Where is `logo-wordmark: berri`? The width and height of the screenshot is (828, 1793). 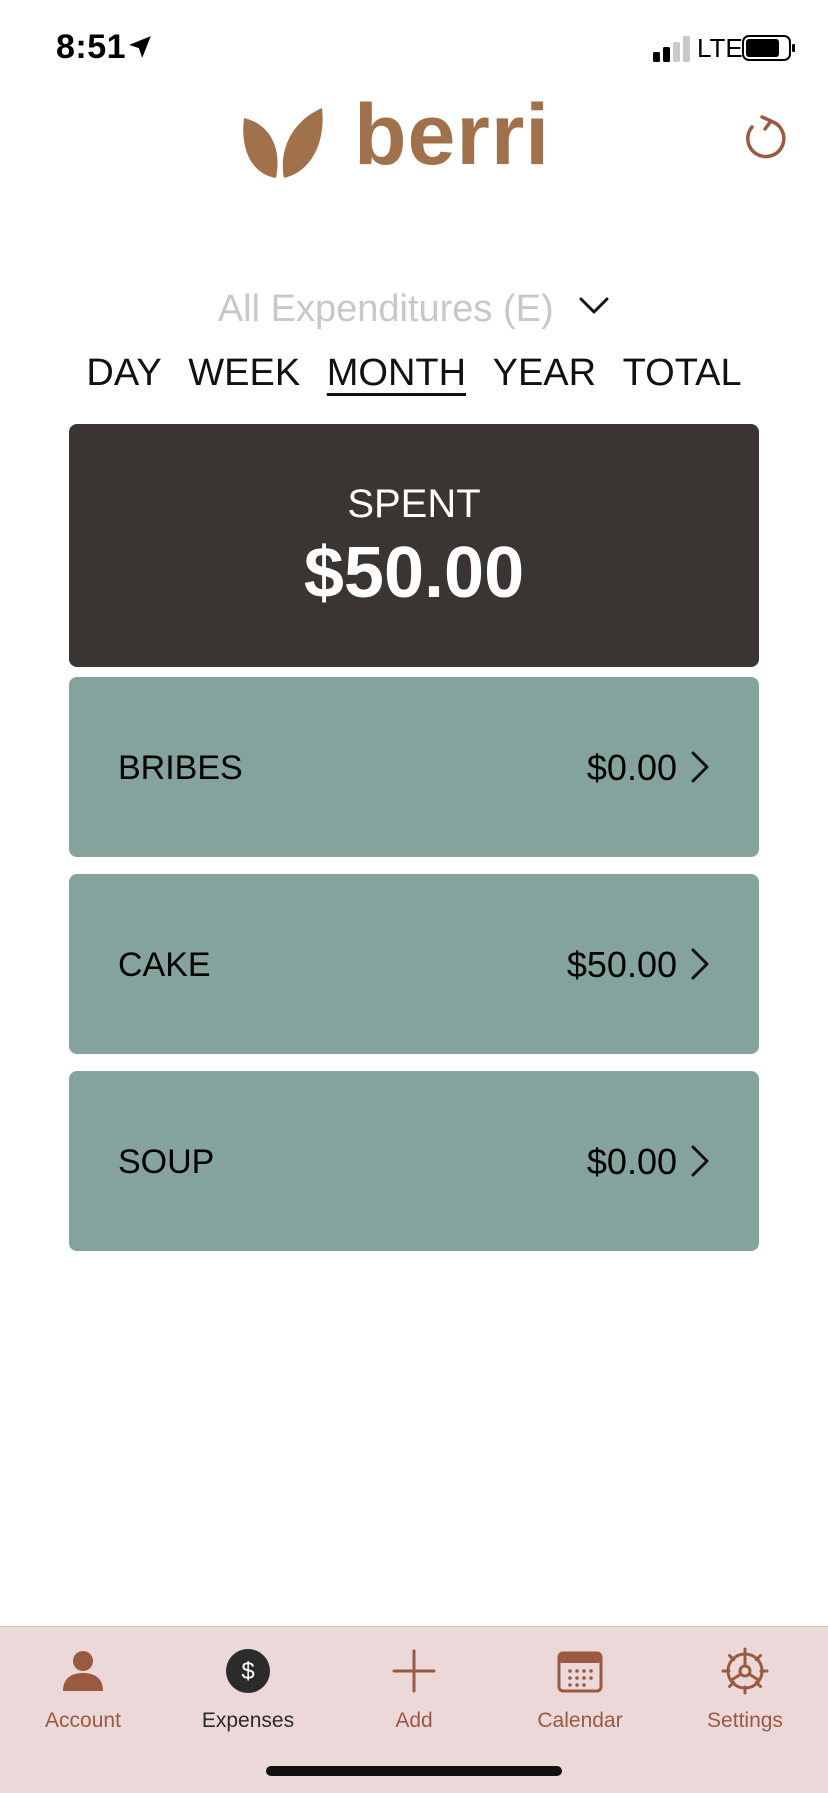
logo-wordmark: berri is located at coordinates (452, 135).